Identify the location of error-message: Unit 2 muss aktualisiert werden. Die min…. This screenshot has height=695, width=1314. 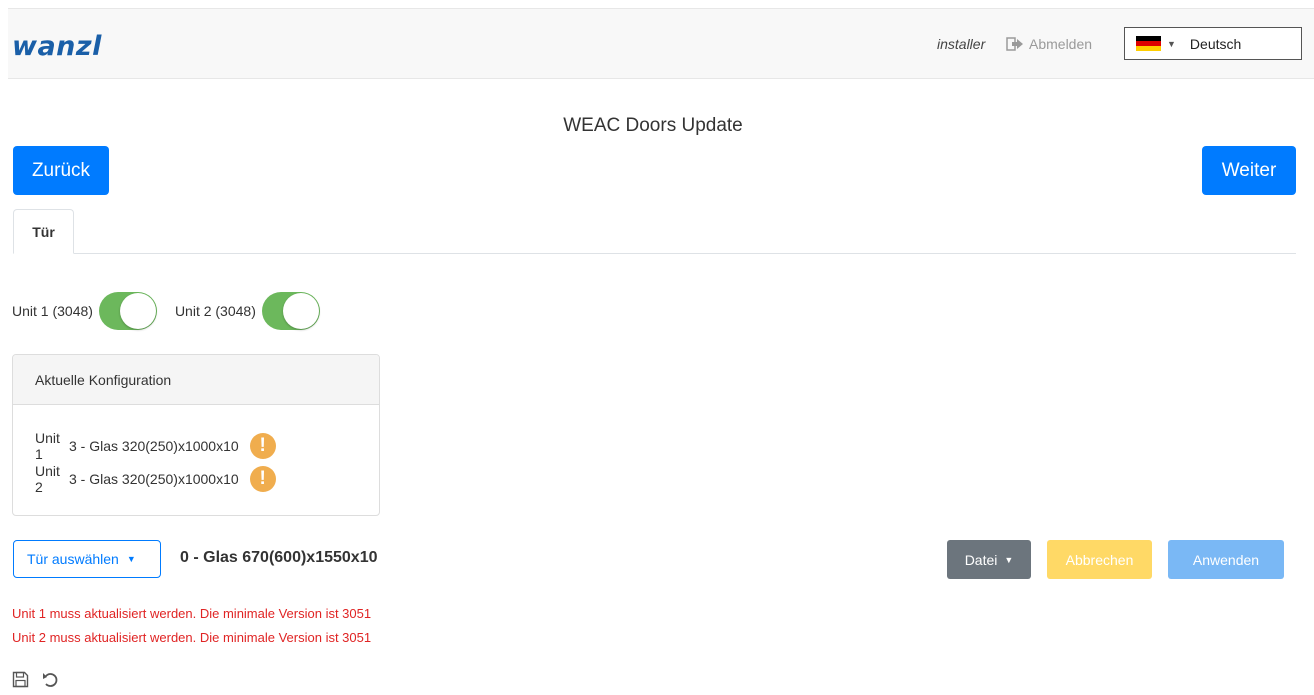
(192, 637).